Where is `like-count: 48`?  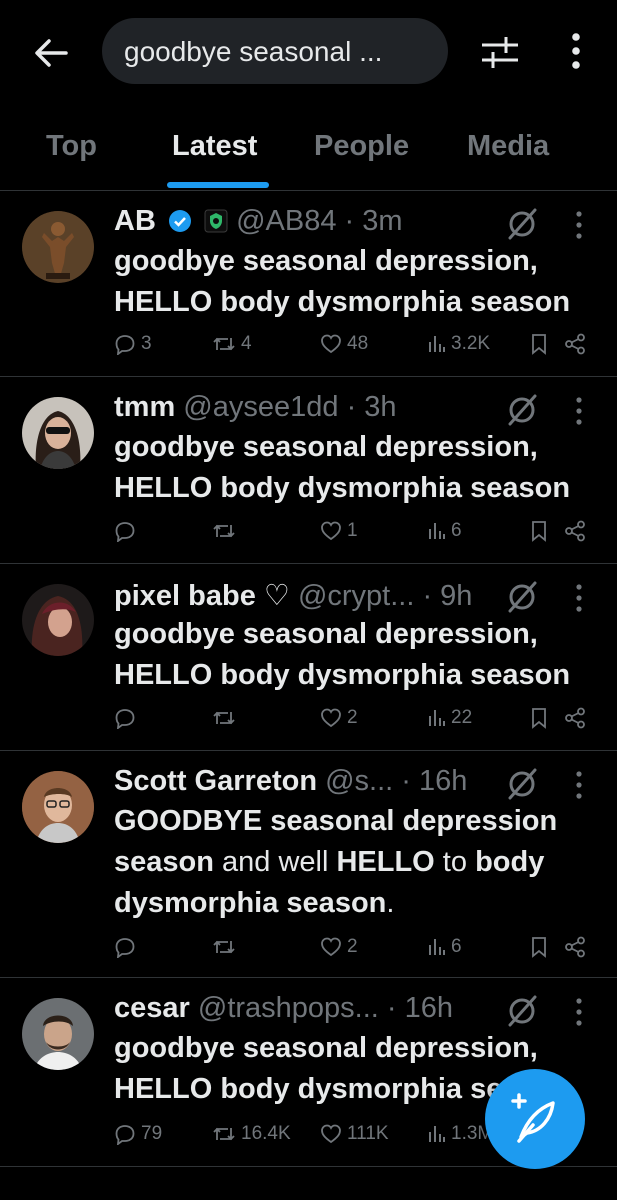 like-count: 48 is located at coordinates (358, 343).